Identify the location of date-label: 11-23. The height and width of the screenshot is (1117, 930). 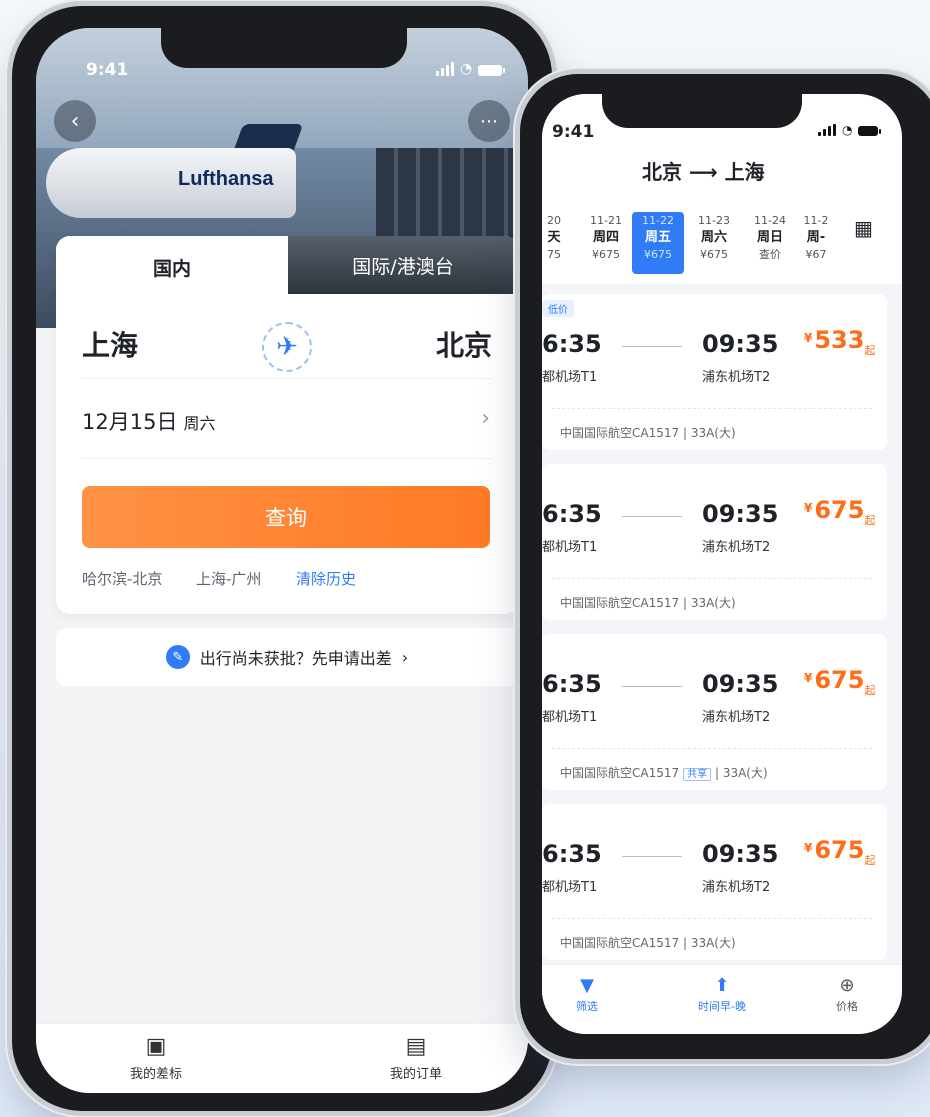
(714, 220).